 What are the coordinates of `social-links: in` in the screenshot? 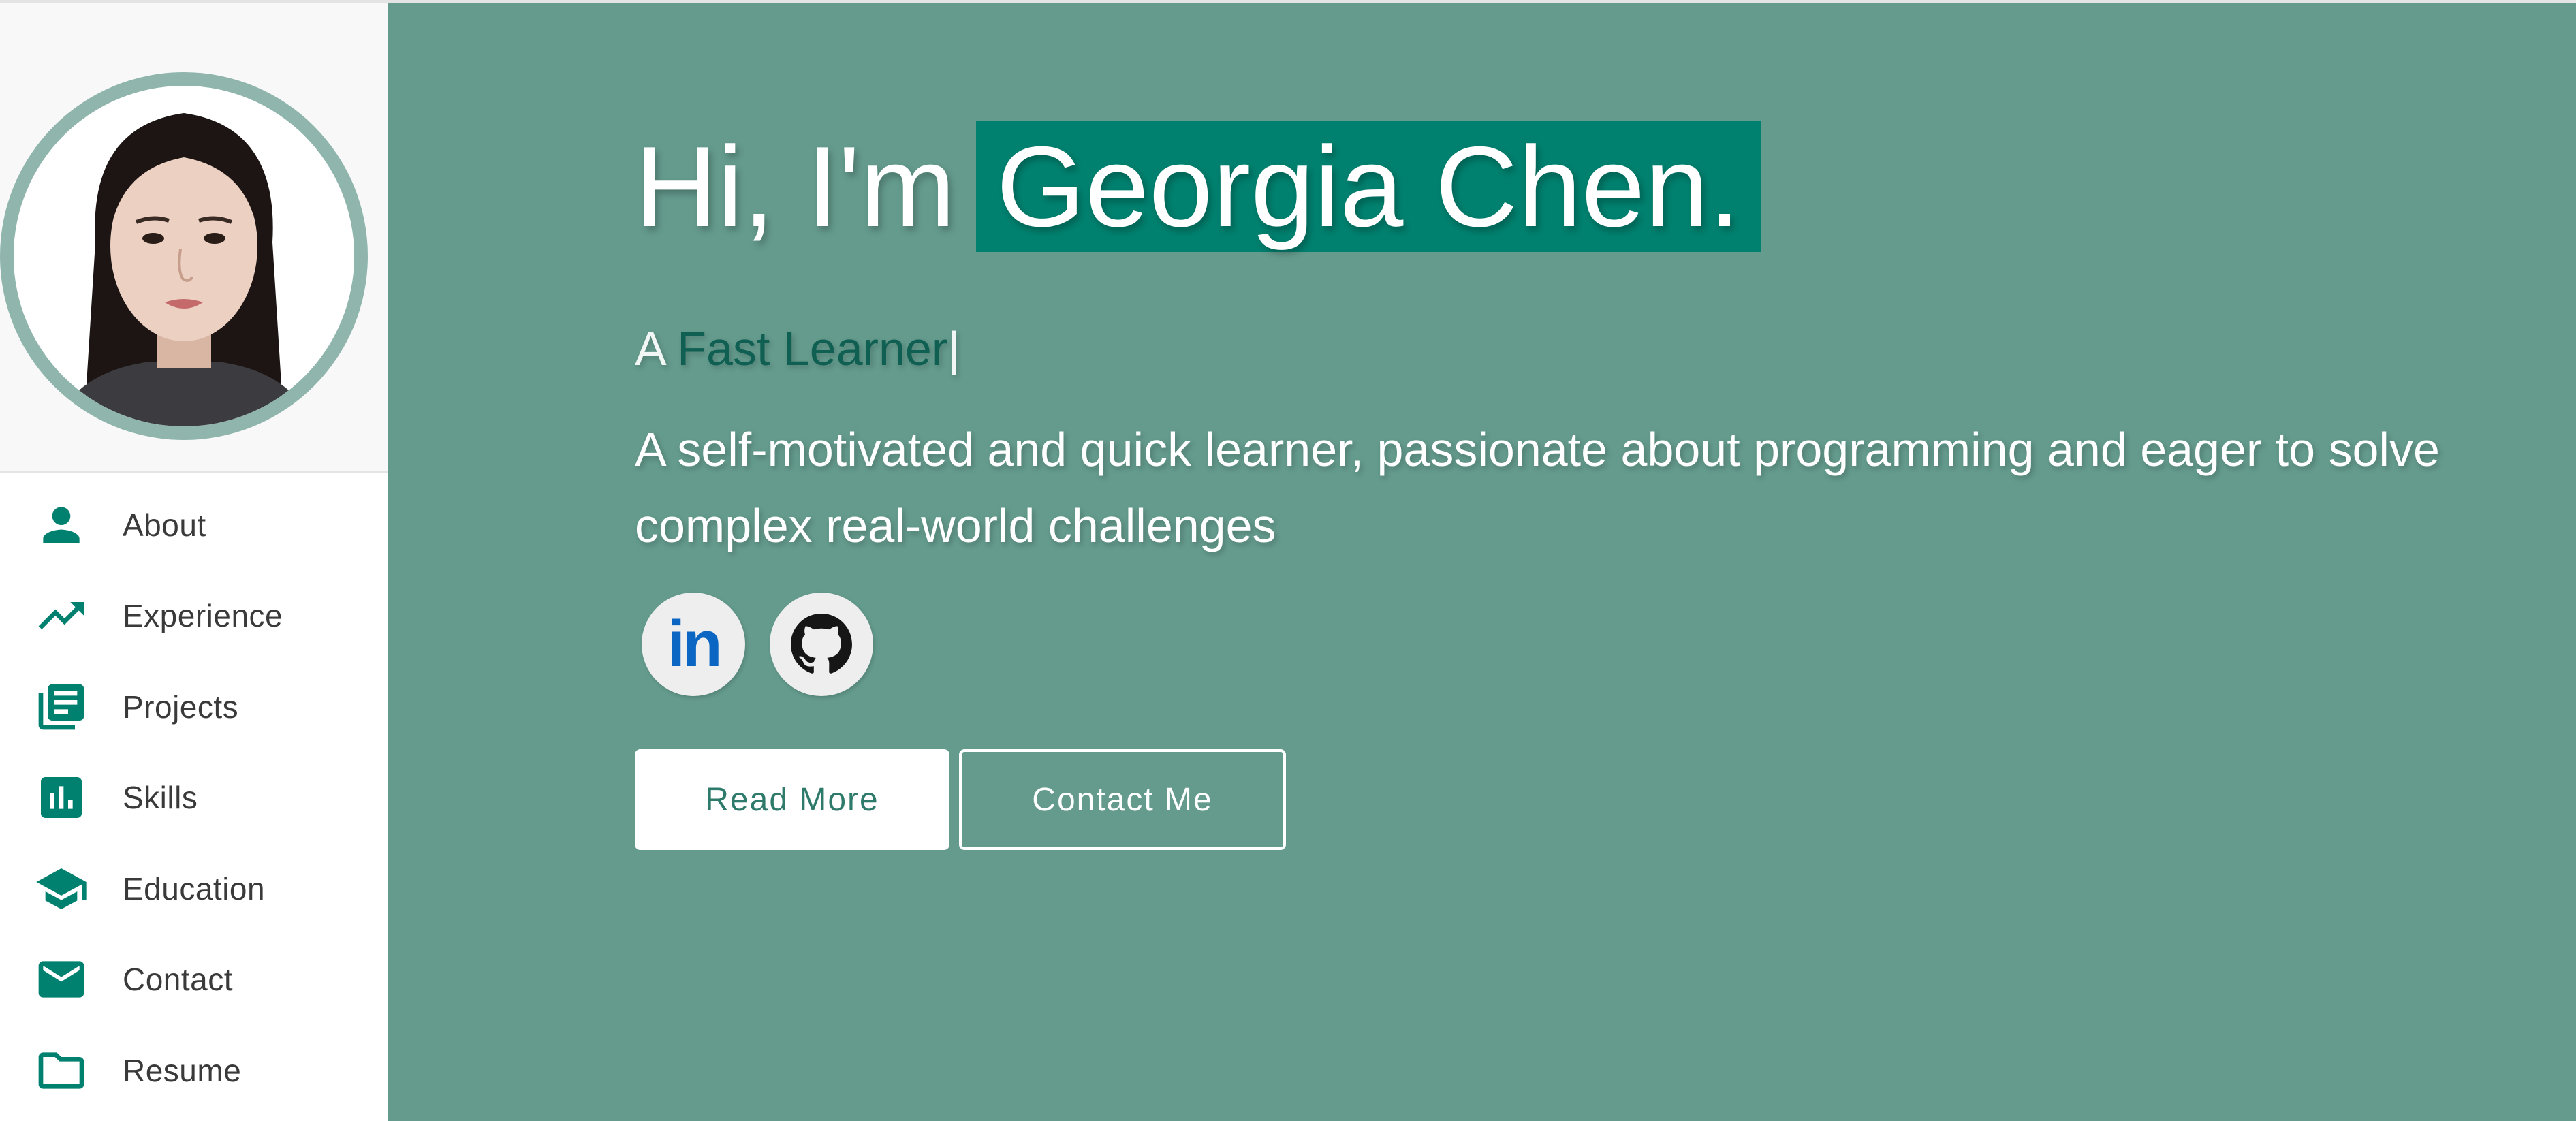 It's located at (757, 644).